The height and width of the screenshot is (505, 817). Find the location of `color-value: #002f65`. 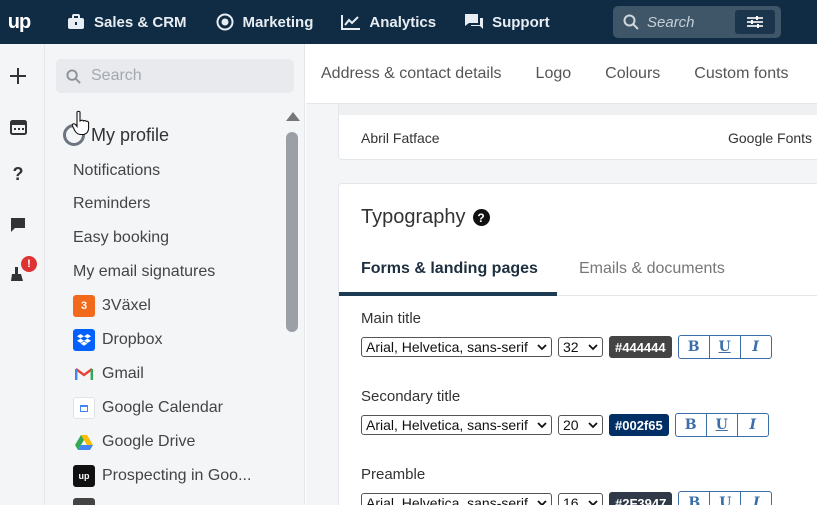

color-value: #002f65 is located at coordinates (639, 425).